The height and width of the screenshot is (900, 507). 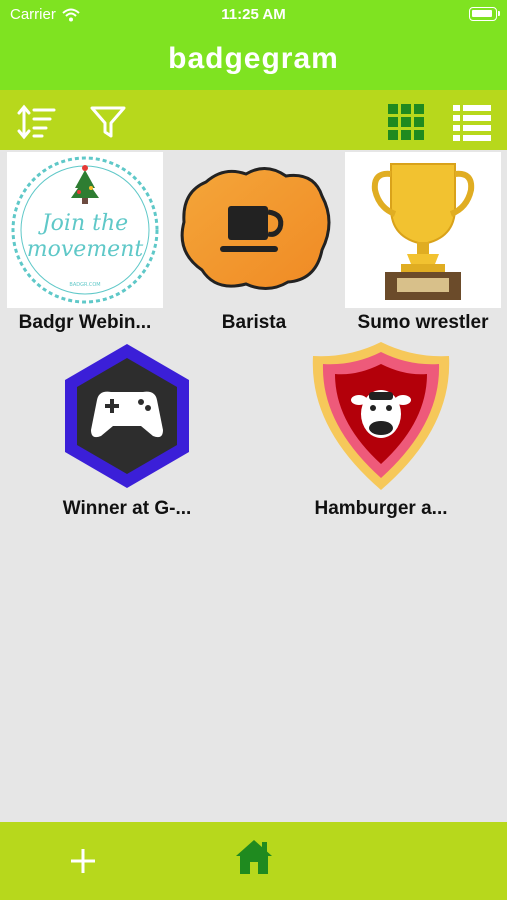 What do you see at coordinates (484, 14) in the screenshot?
I see `battery-icon` at bounding box center [484, 14].